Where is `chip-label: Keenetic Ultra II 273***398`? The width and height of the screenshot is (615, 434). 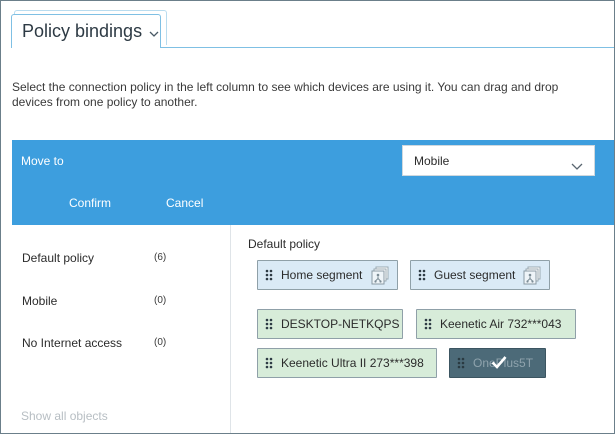
chip-label: Keenetic Ultra II 273***398 is located at coordinates (352, 363).